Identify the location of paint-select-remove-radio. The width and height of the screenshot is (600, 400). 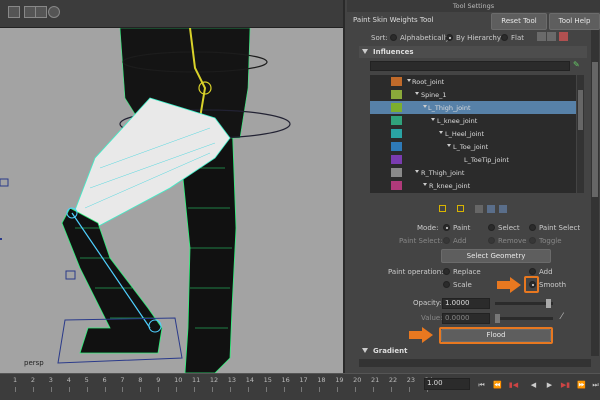
(491, 240).